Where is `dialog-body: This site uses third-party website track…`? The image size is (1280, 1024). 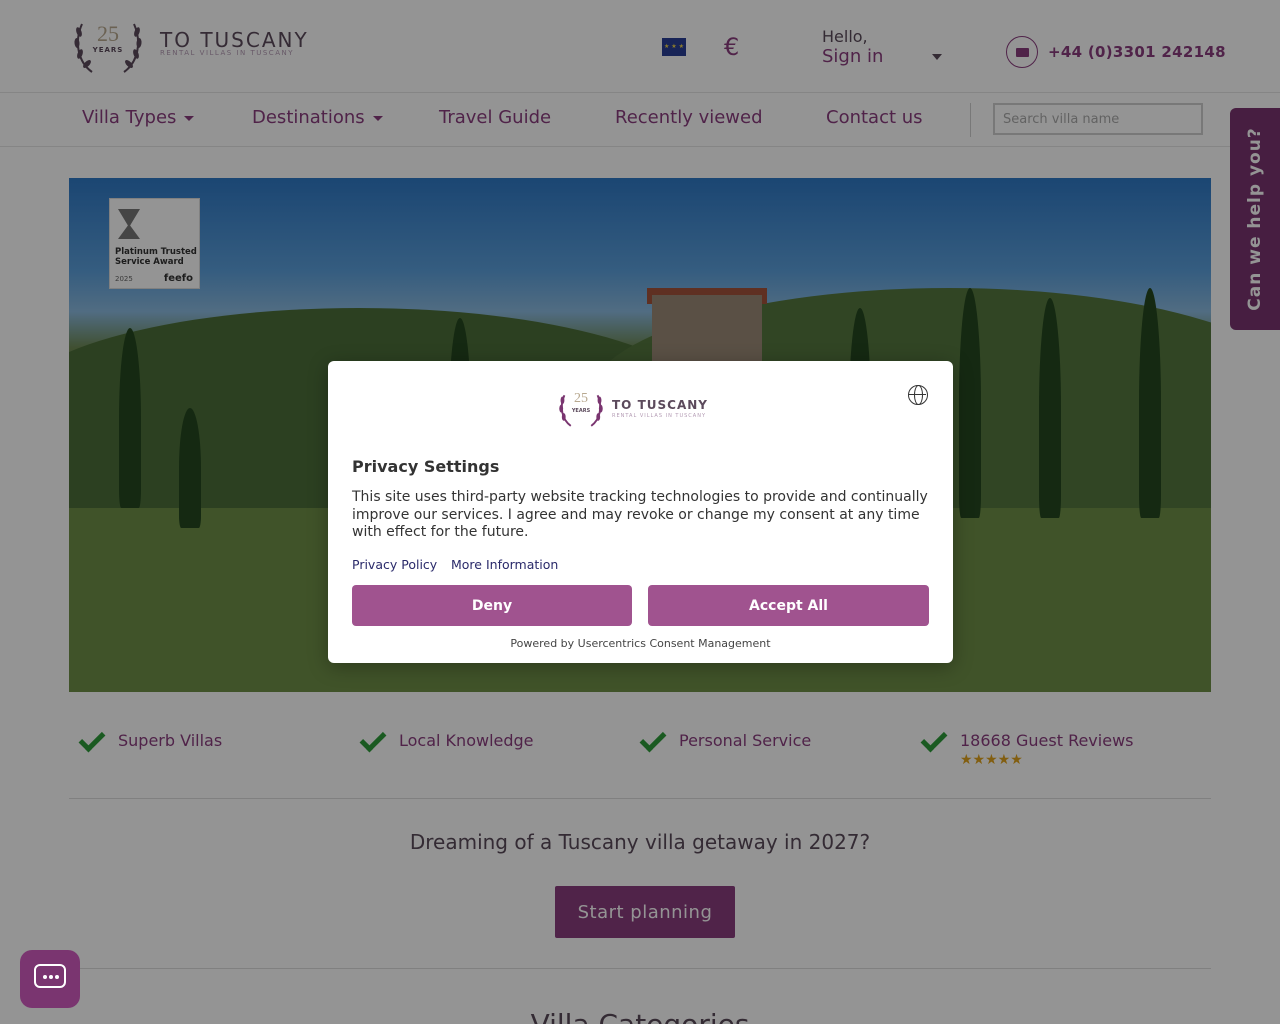 dialog-body: This site uses third-party website track… is located at coordinates (640, 514).